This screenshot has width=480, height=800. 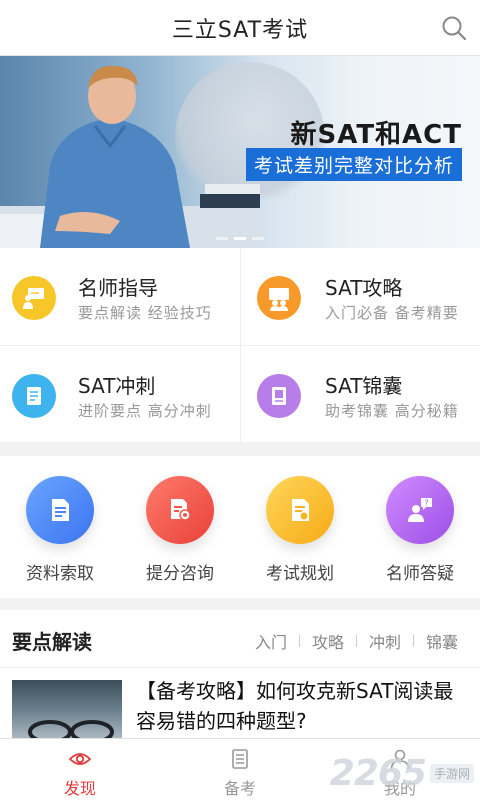 What do you see at coordinates (420, 510) in the screenshot?
I see `qa-icon: ?` at bounding box center [420, 510].